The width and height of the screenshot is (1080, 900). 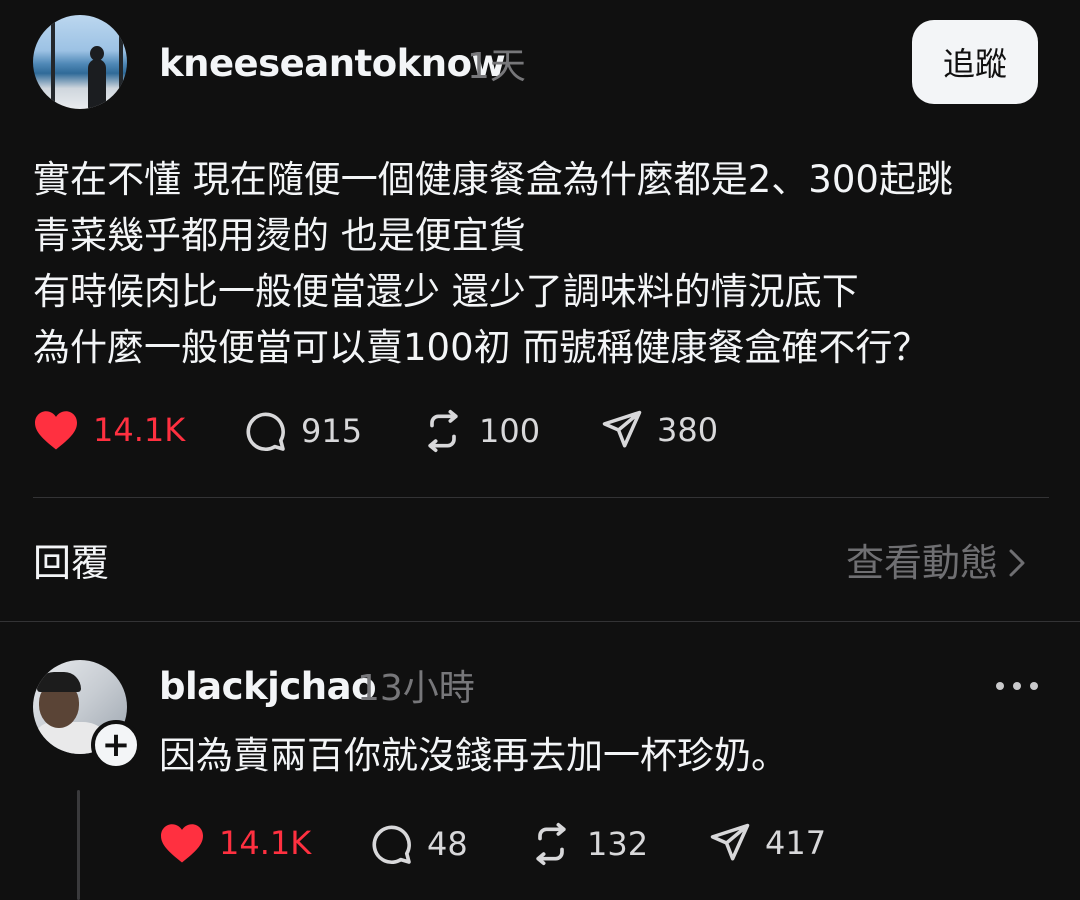 What do you see at coordinates (509, 850) in the screenshot?
I see `reply-action-bar: 14.1K 48 132 417` at bounding box center [509, 850].